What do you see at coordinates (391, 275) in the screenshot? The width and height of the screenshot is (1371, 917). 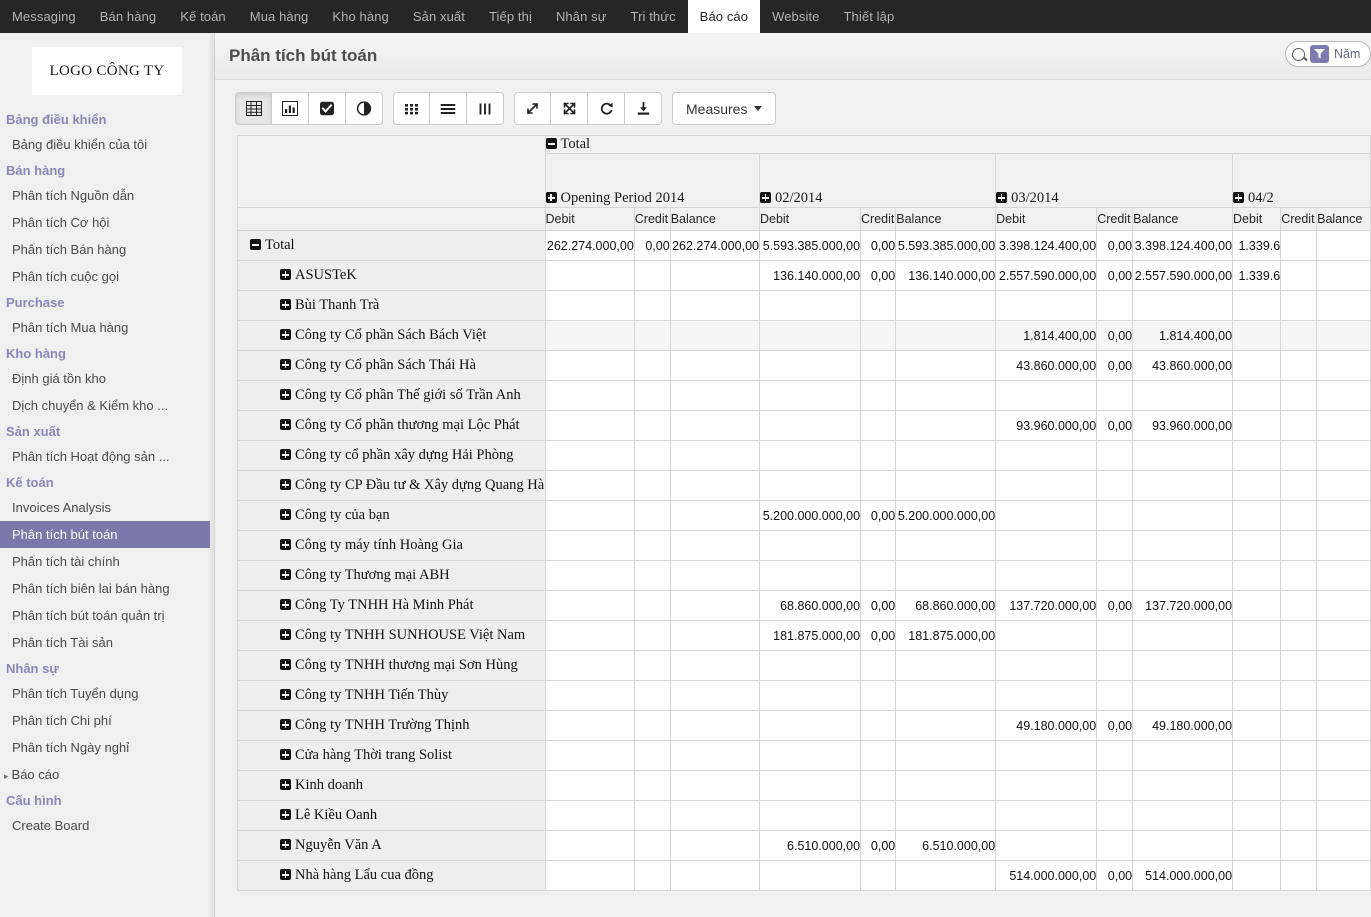 I see `pivot-row-header: ASUSTeK` at bounding box center [391, 275].